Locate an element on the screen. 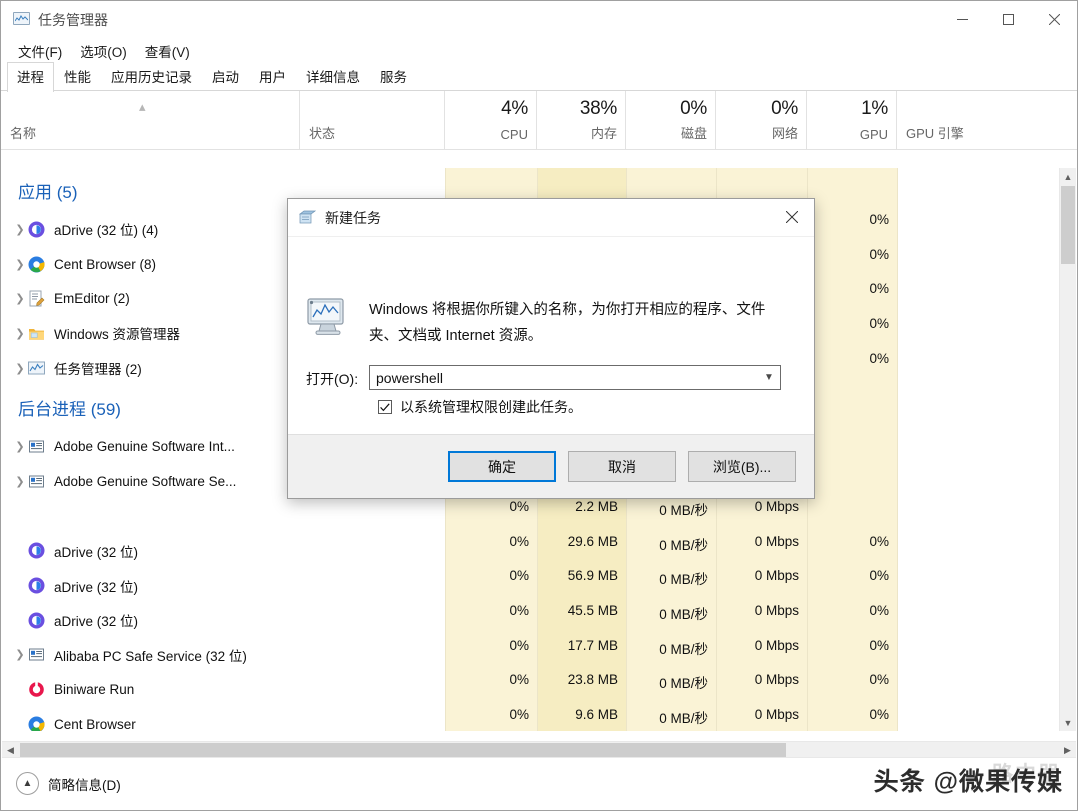  tab-bar: 进程 性能 应用历史记录 启动 用户 详细信息 服务 is located at coordinates (539, 77).